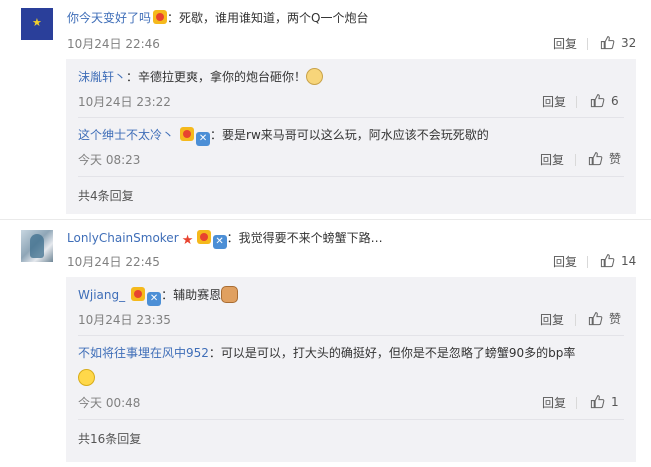  I want to click on avatar-figure, so click(37, 246).